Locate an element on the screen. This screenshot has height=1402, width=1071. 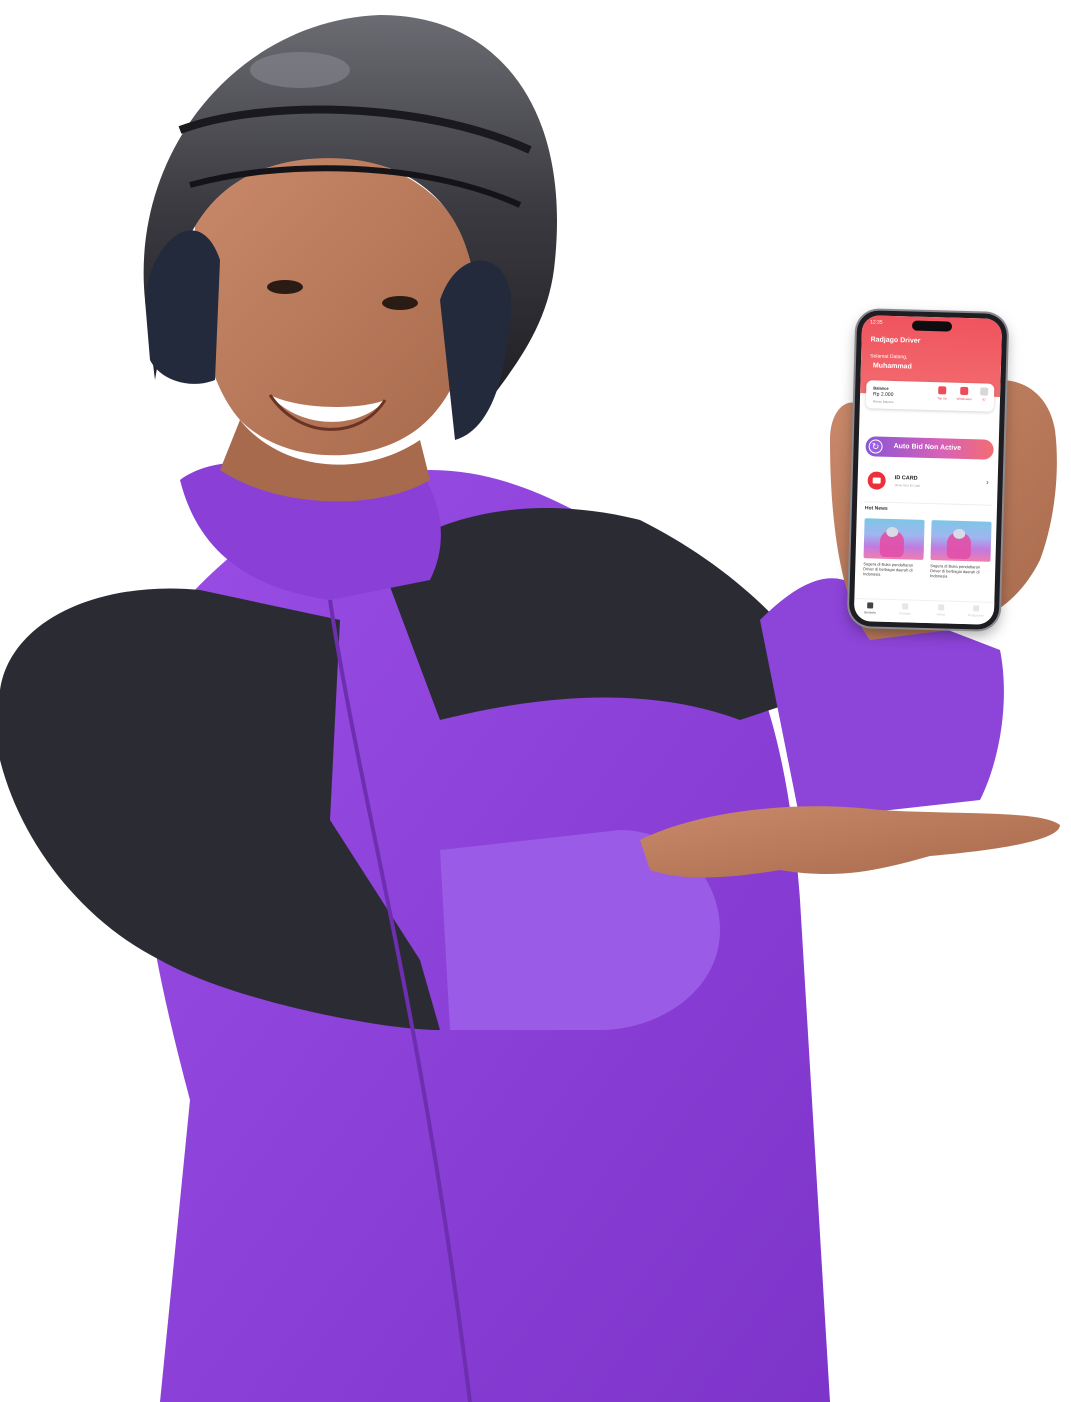
orders-icon is located at coordinates (905, 606).